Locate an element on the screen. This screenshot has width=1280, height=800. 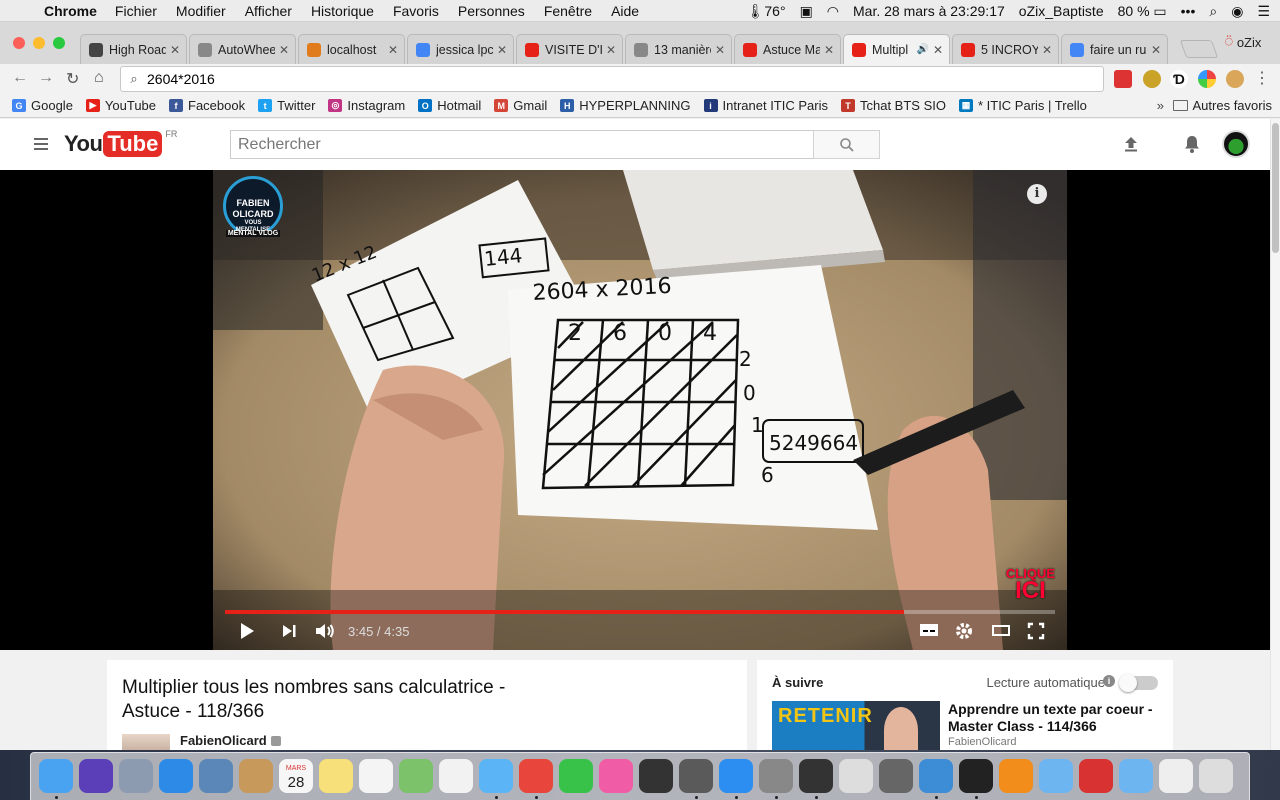
tab-7: Multipl 🔊 ✕ is located at coordinates (896, 49).